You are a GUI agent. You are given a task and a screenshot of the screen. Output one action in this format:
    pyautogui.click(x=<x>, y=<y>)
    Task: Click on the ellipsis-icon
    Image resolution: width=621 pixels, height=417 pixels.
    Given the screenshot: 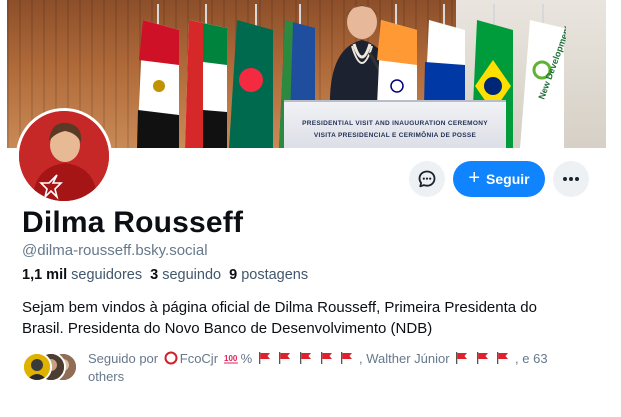 What is the action you would take?
    pyautogui.click(x=571, y=179)
    